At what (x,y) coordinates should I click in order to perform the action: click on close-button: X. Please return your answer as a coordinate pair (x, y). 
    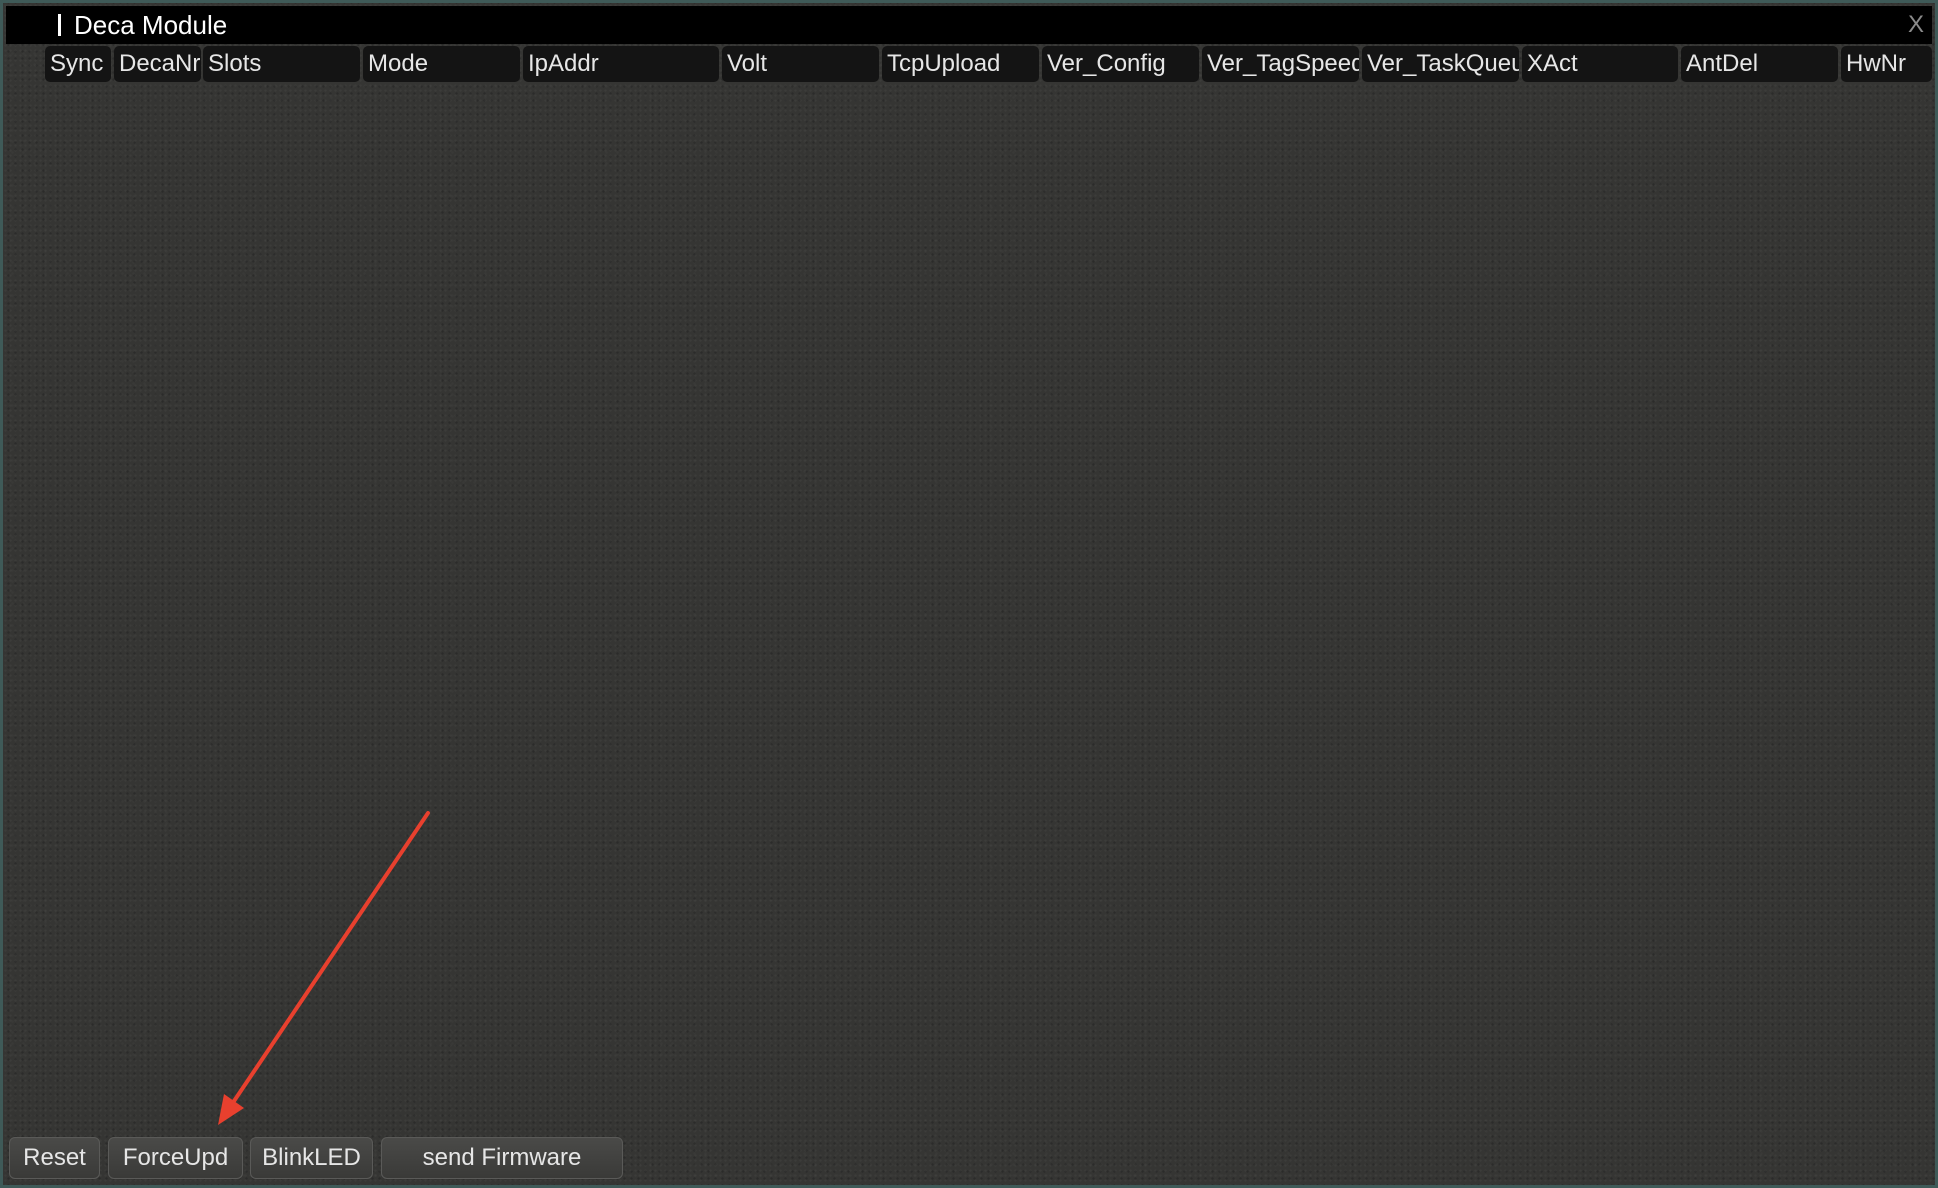
    Looking at the image, I should click on (1916, 25).